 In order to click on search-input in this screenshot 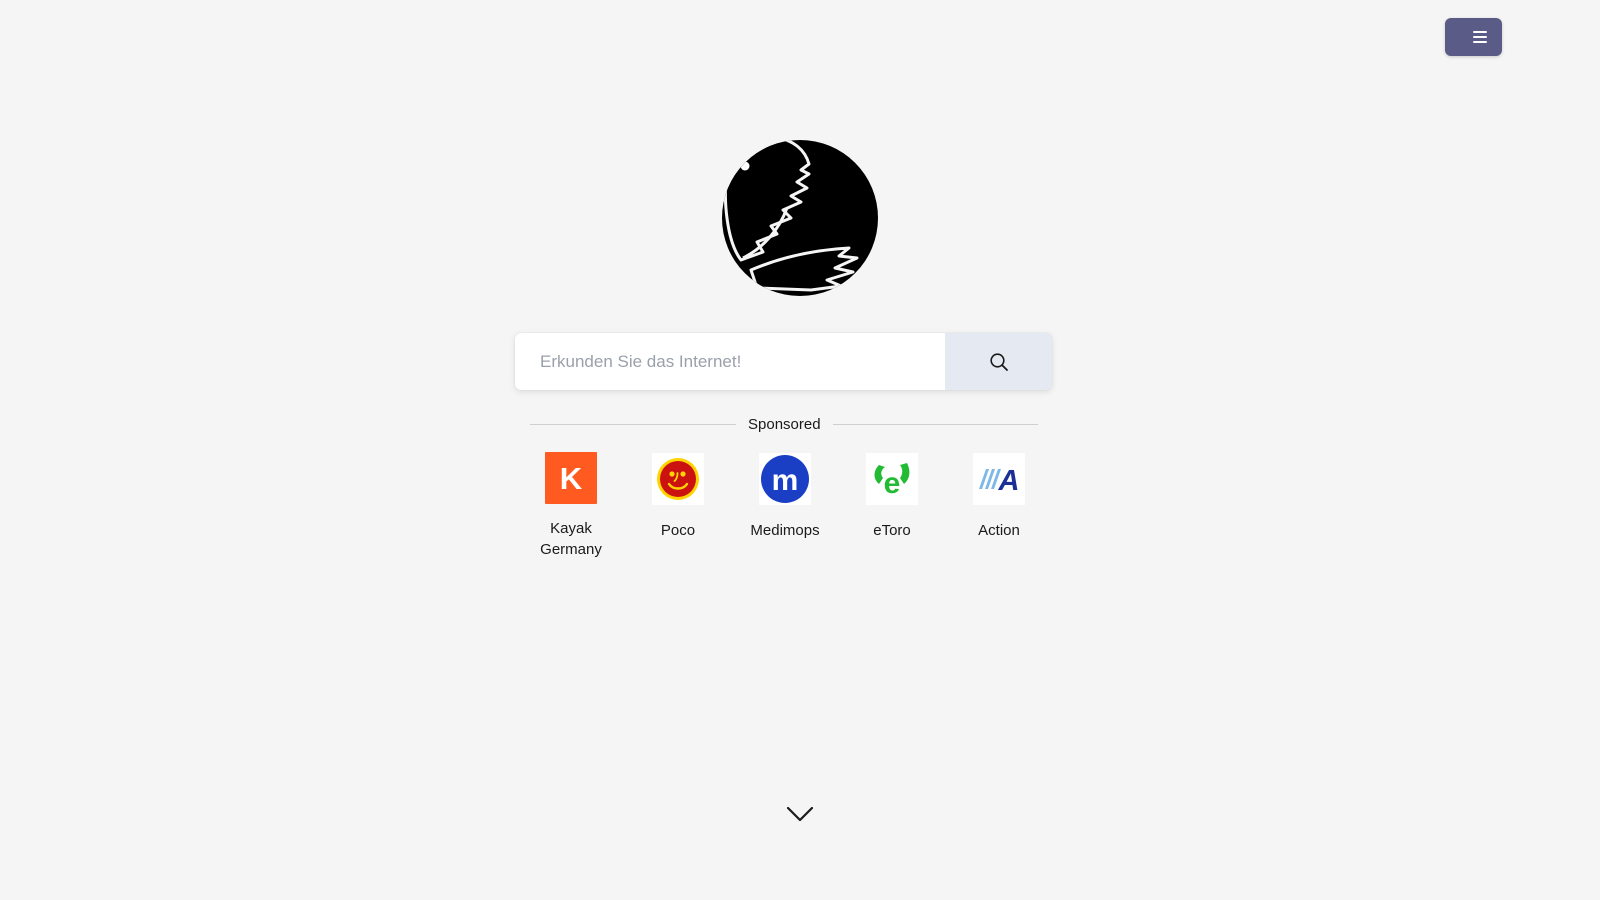, I will do `click(730, 361)`.